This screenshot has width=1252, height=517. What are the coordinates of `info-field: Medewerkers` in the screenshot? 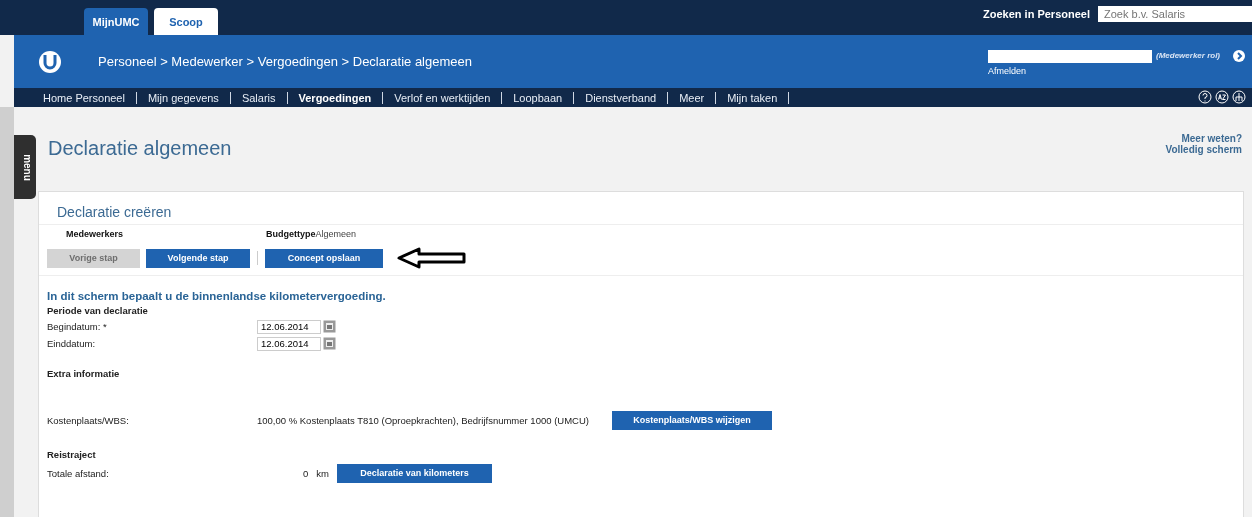 It's located at (166, 234).